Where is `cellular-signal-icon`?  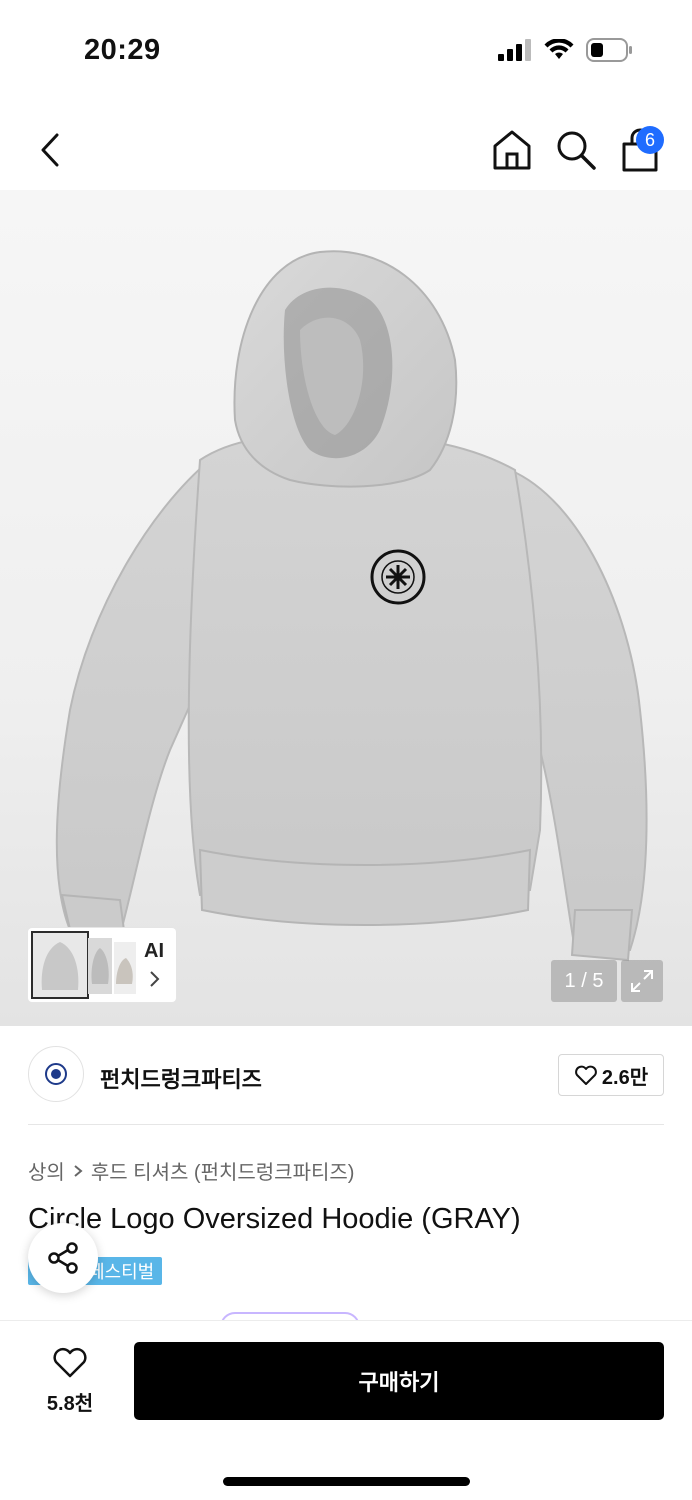
cellular-signal-icon is located at coordinates (514, 50).